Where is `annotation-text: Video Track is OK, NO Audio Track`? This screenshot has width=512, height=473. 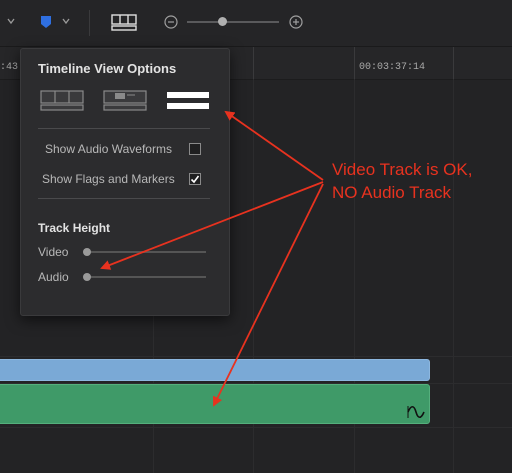
annotation-text: Video Track is OK, NO Audio Track is located at coordinates (402, 181).